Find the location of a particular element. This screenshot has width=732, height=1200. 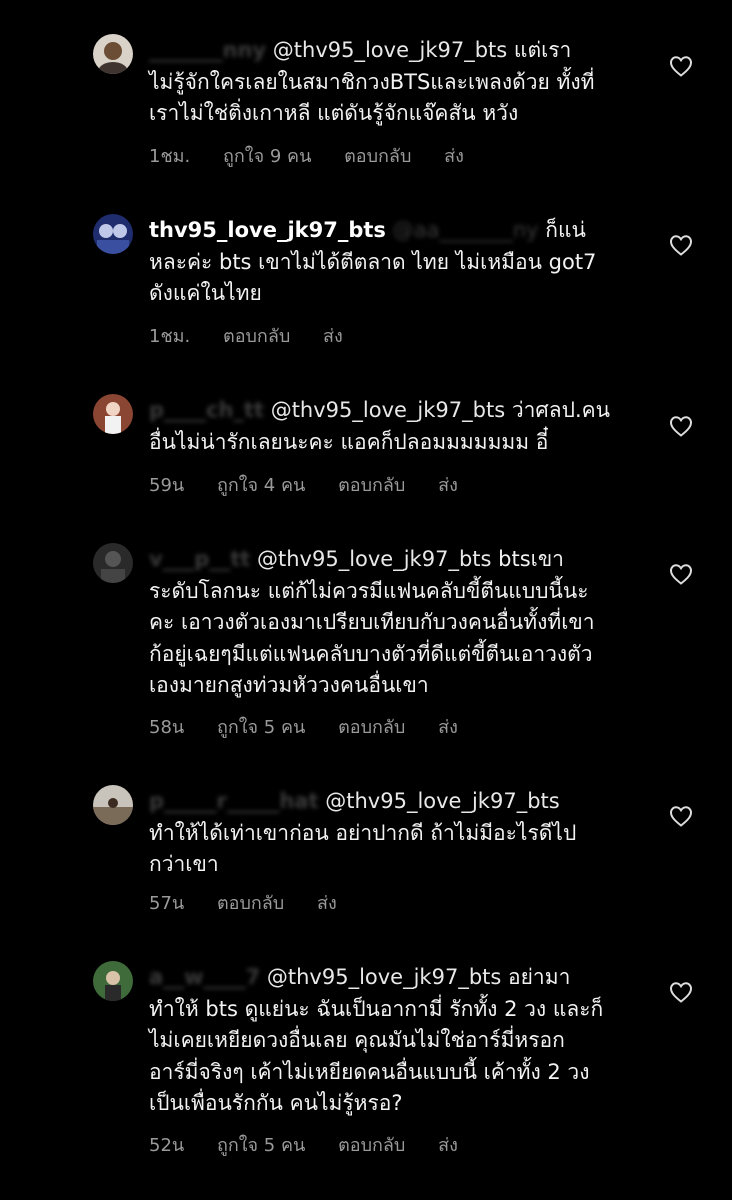

comment-username: a__w____7 is located at coordinates (204, 977).